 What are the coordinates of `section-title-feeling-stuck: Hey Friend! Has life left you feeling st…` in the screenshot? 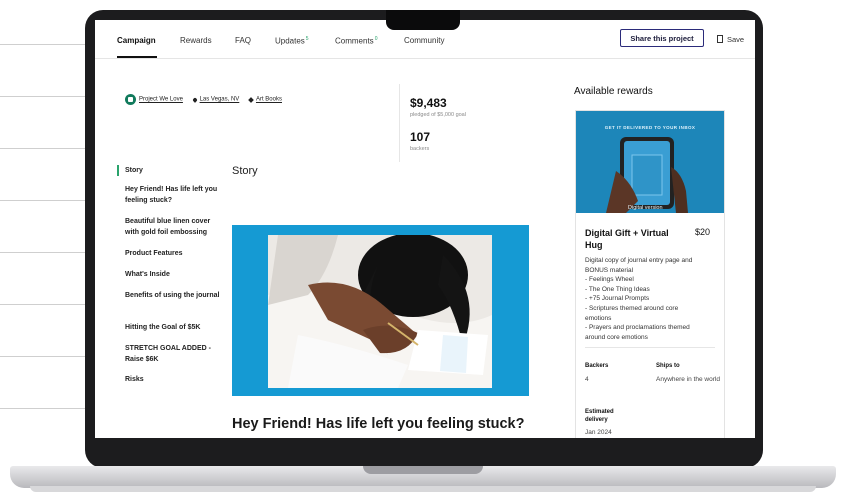 It's located at (378, 424).